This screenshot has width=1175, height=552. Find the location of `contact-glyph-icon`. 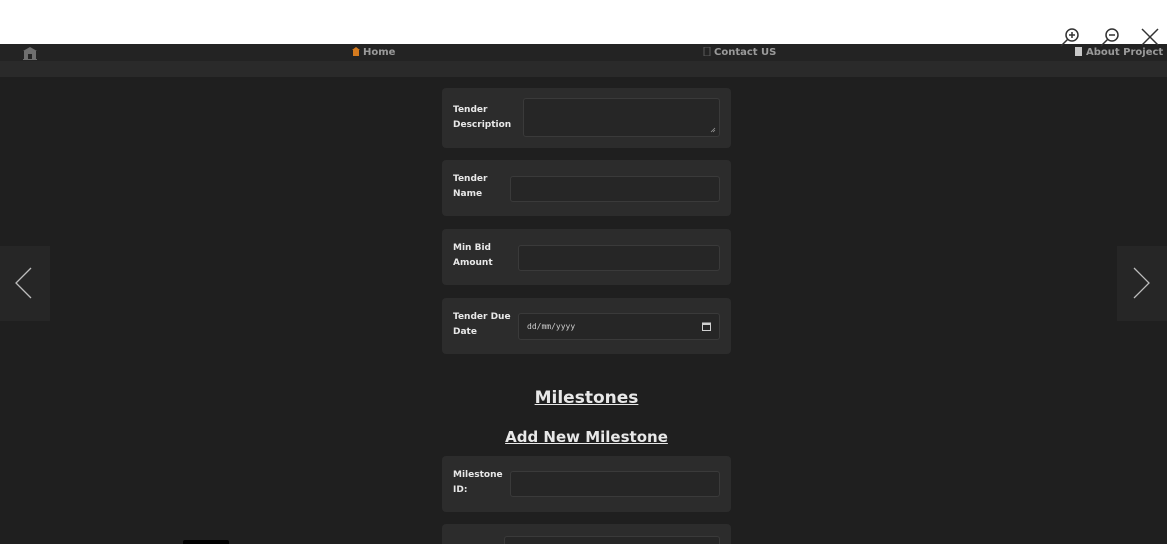

contact-glyph-icon is located at coordinates (707, 51).